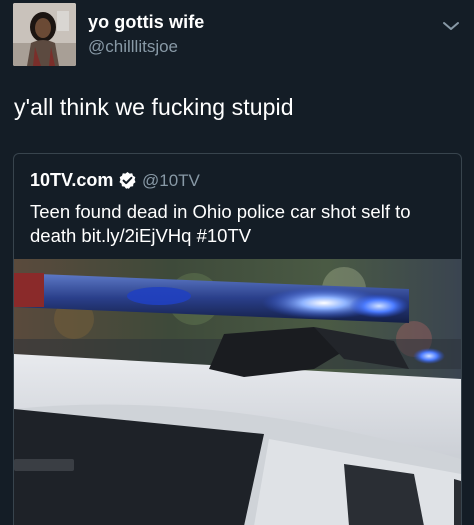 The image size is (474, 525). What do you see at coordinates (146, 22) in the screenshot?
I see `display-name: yo gottis wife` at bounding box center [146, 22].